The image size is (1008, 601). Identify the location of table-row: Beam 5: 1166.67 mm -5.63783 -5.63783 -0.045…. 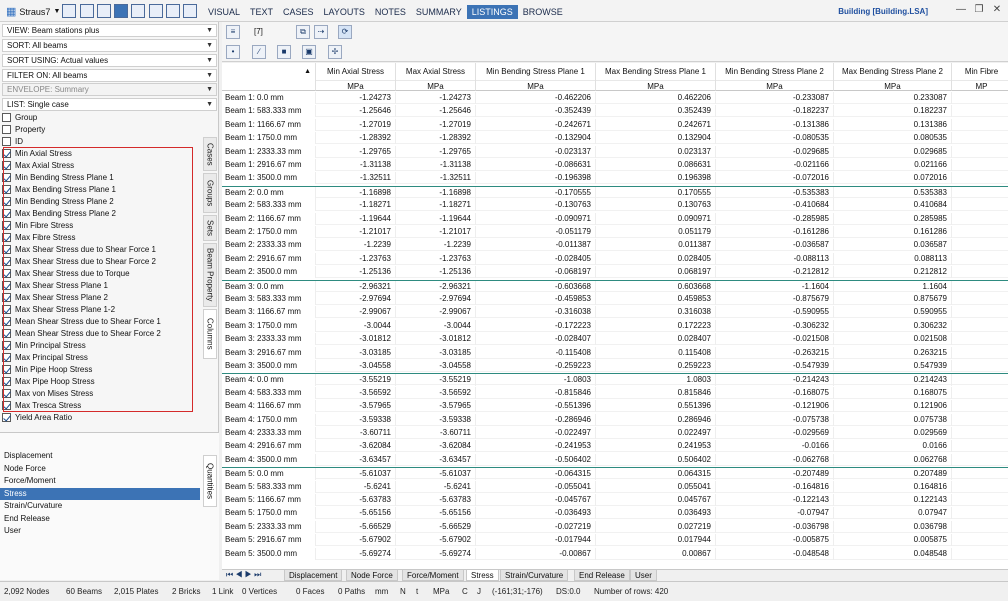
(615, 500).